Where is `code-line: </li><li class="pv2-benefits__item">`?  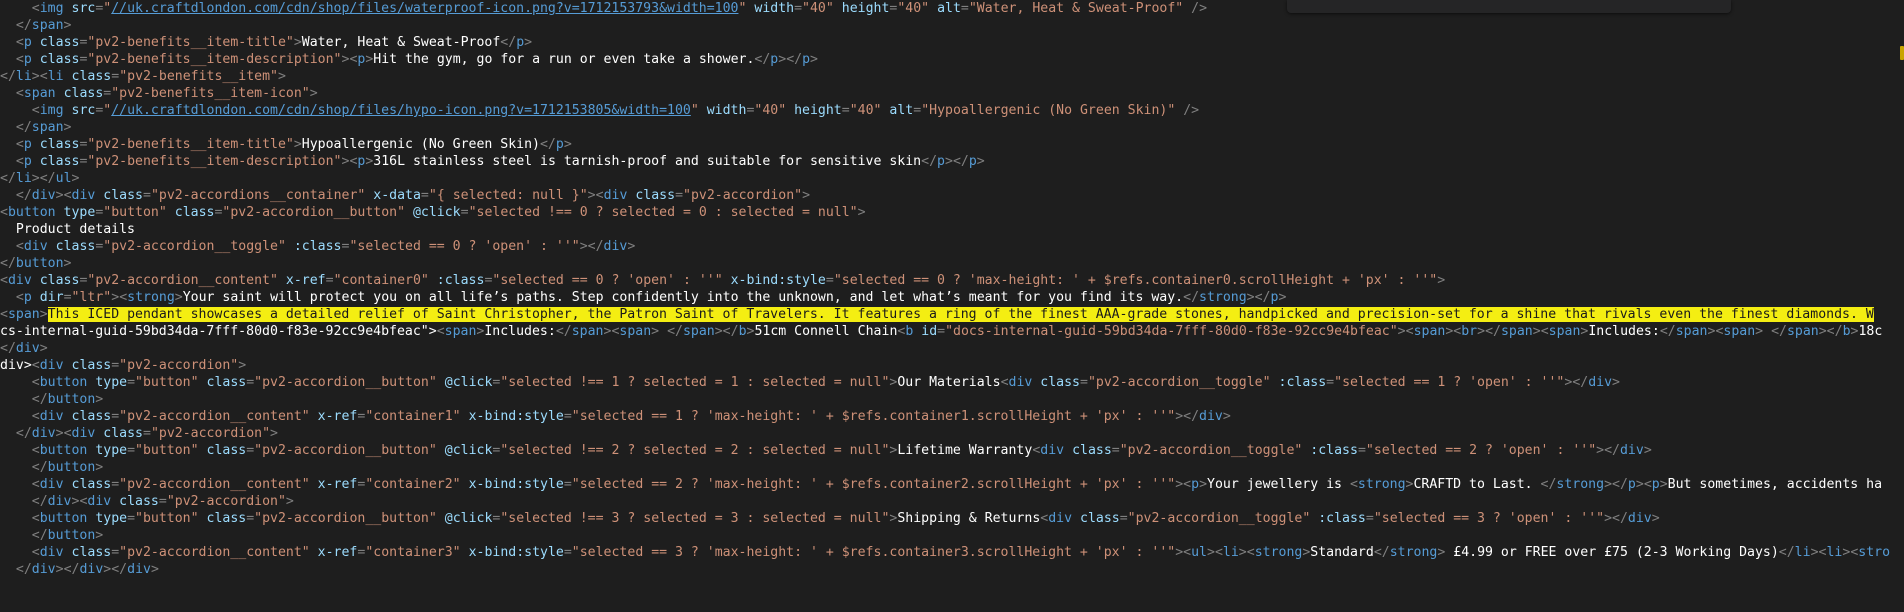
code-line: </li><li class="pv2-benefits__item"> is located at coordinates (143, 76).